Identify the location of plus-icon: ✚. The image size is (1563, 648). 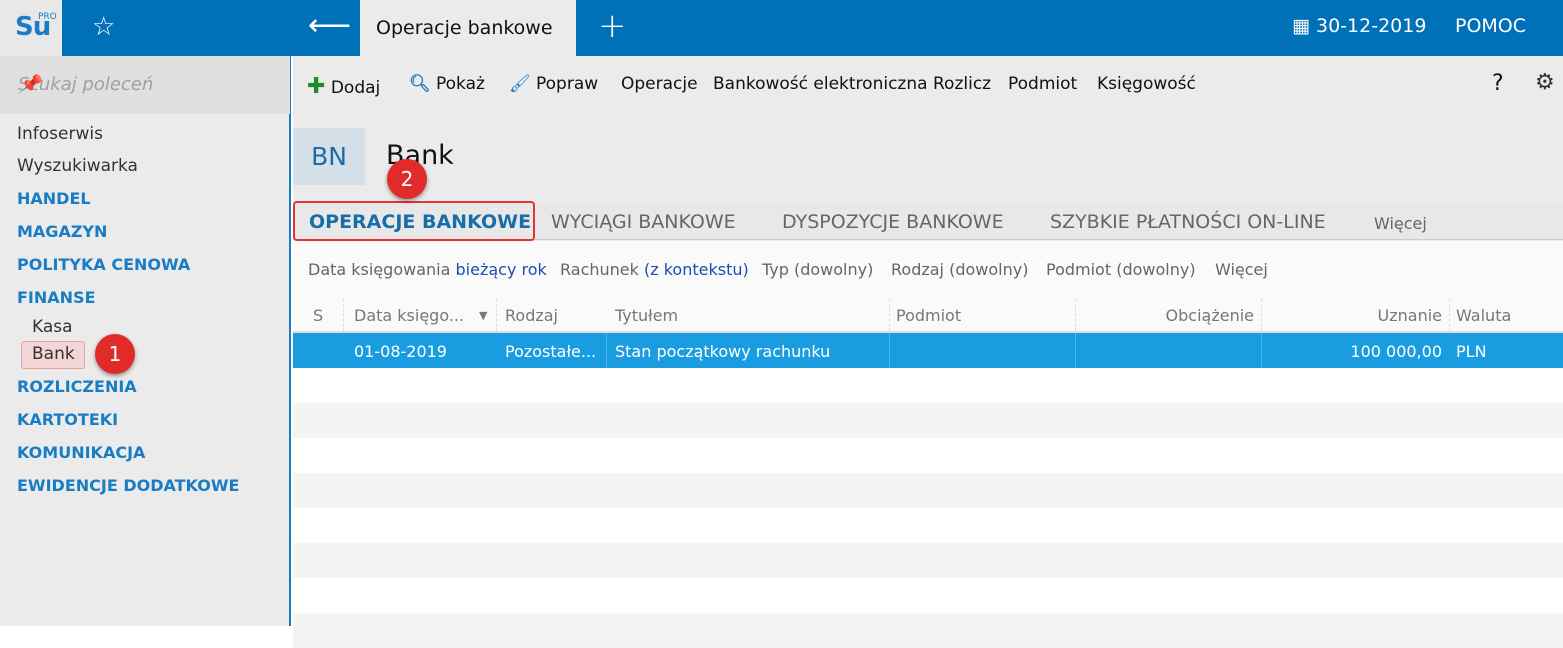
(316, 86).